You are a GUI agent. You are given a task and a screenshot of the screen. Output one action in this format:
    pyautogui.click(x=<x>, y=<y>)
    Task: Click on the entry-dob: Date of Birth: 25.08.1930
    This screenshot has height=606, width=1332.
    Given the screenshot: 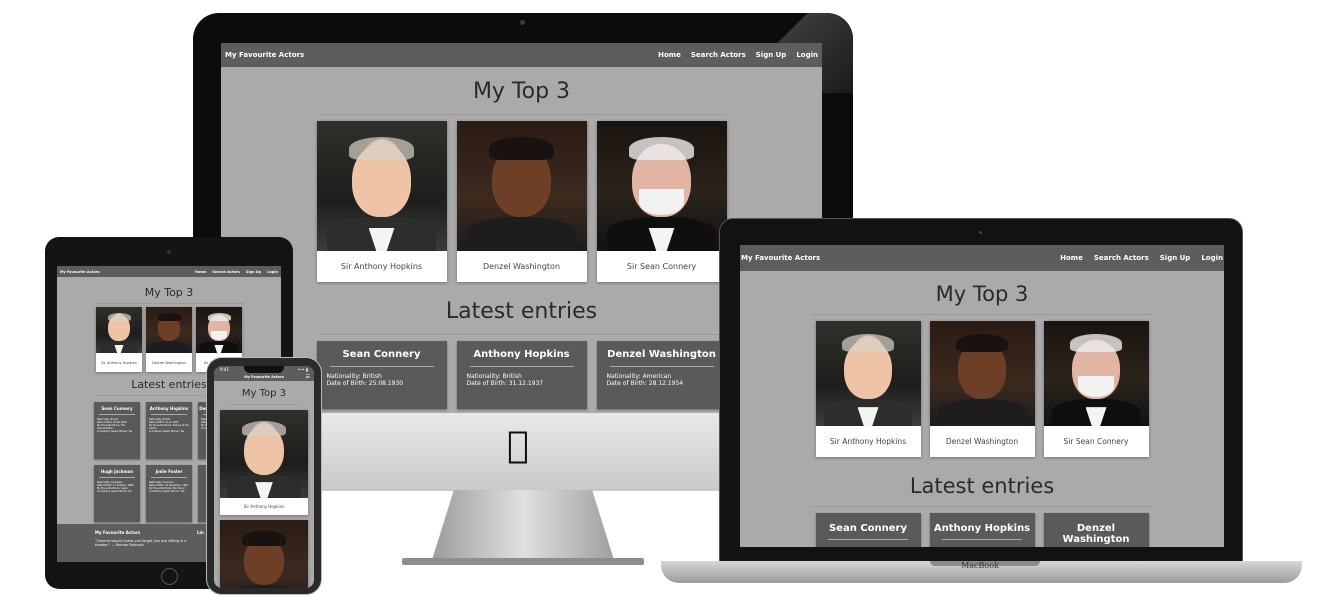 What is the action you would take?
    pyautogui.click(x=365, y=383)
    